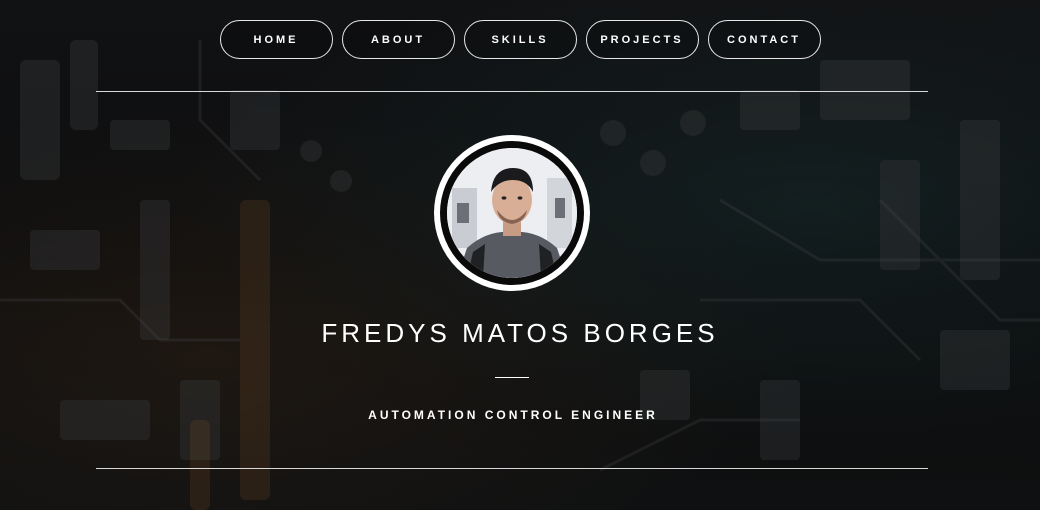 This screenshot has width=1040, height=510. What do you see at coordinates (520, 333) in the screenshot?
I see `profile-name: FREDYS MATOS BORGES` at bounding box center [520, 333].